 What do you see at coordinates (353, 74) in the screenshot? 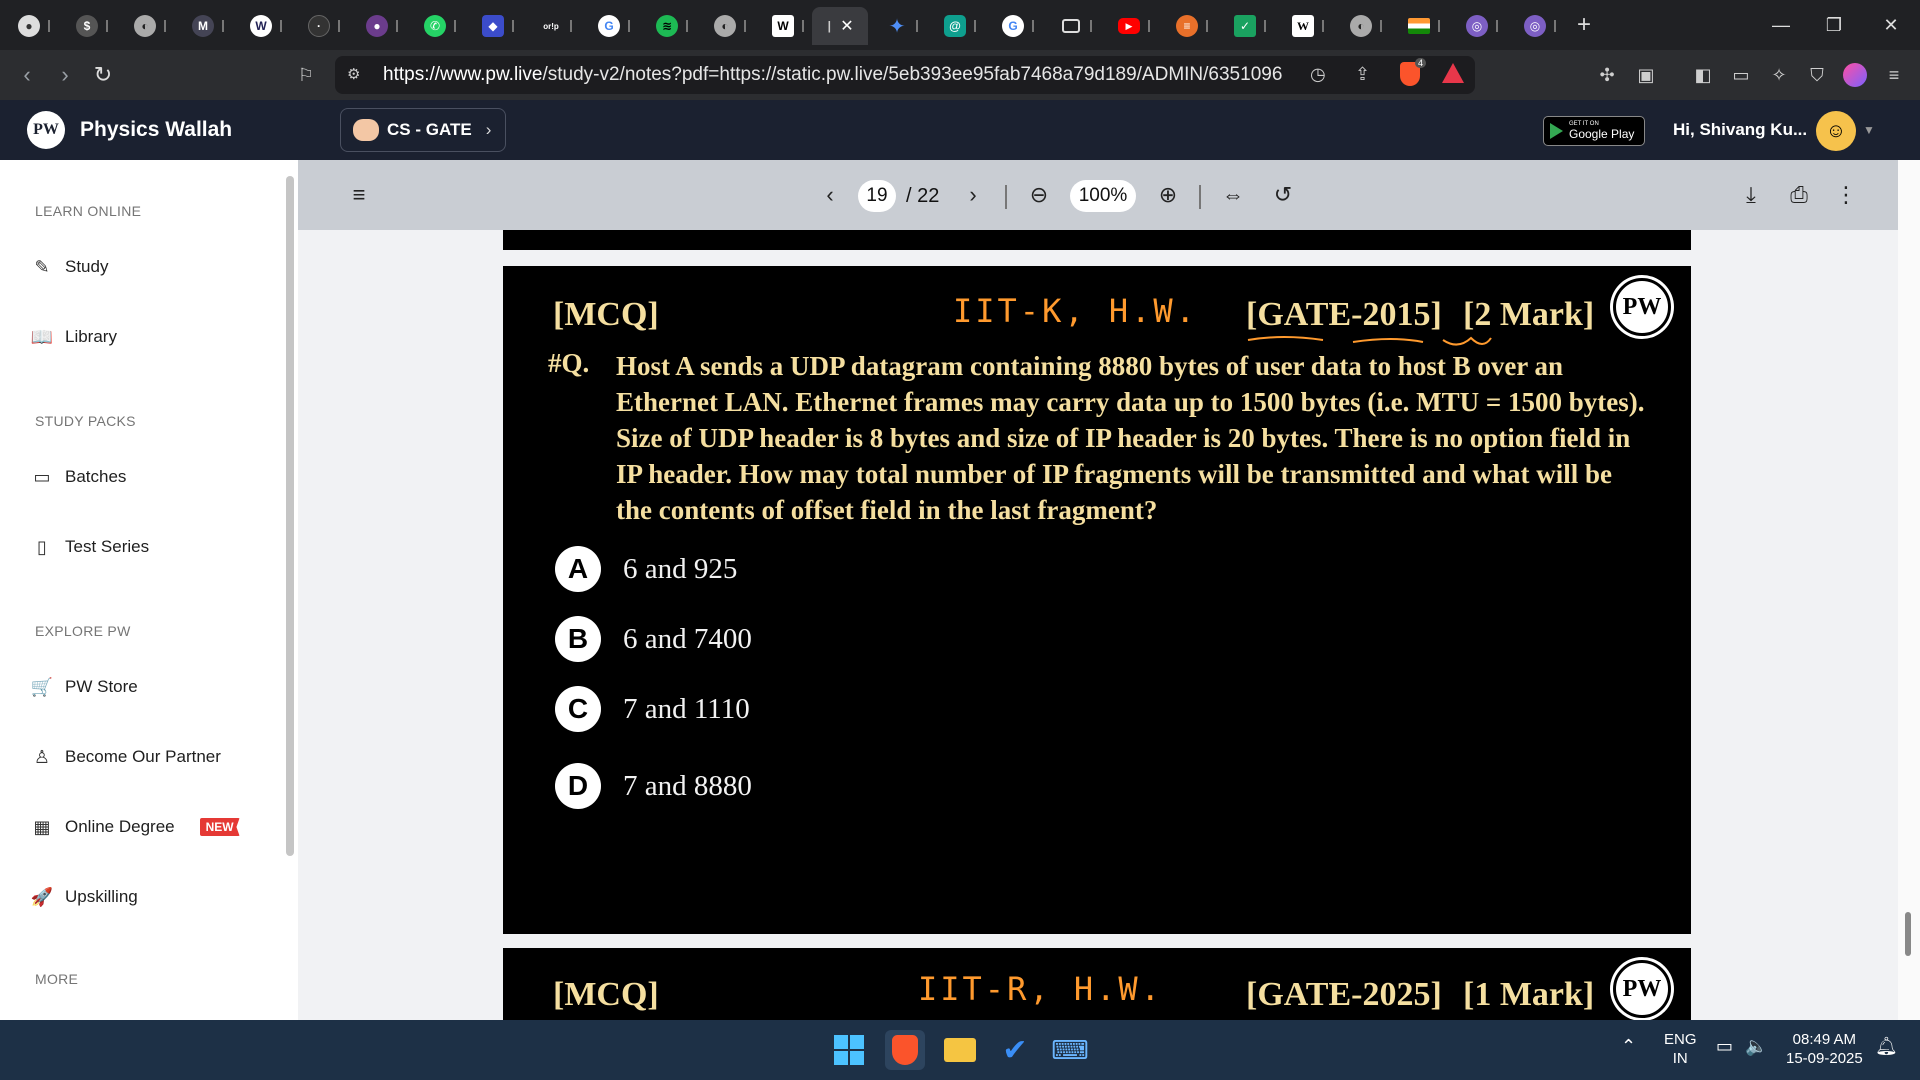
I see `site-settings-icon: ⚙` at bounding box center [353, 74].